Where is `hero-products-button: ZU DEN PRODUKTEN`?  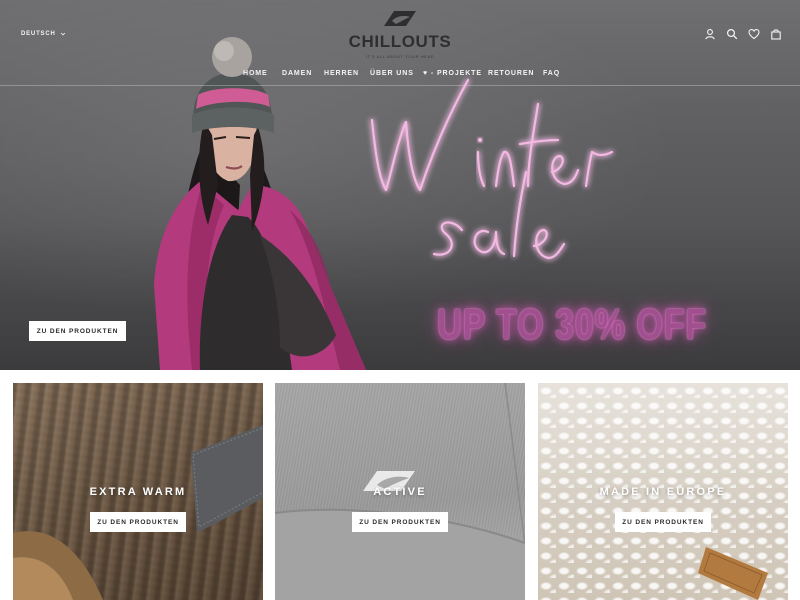 hero-products-button: ZU DEN PRODUKTEN is located at coordinates (77, 331).